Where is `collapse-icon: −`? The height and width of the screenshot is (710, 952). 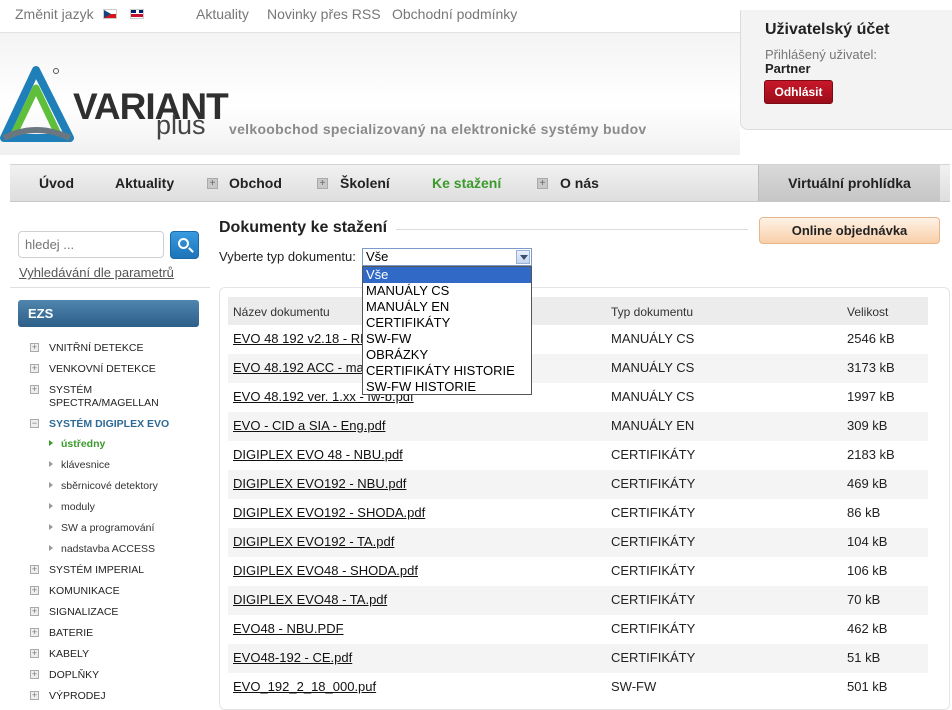 collapse-icon: − is located at coordinates (34, 423).